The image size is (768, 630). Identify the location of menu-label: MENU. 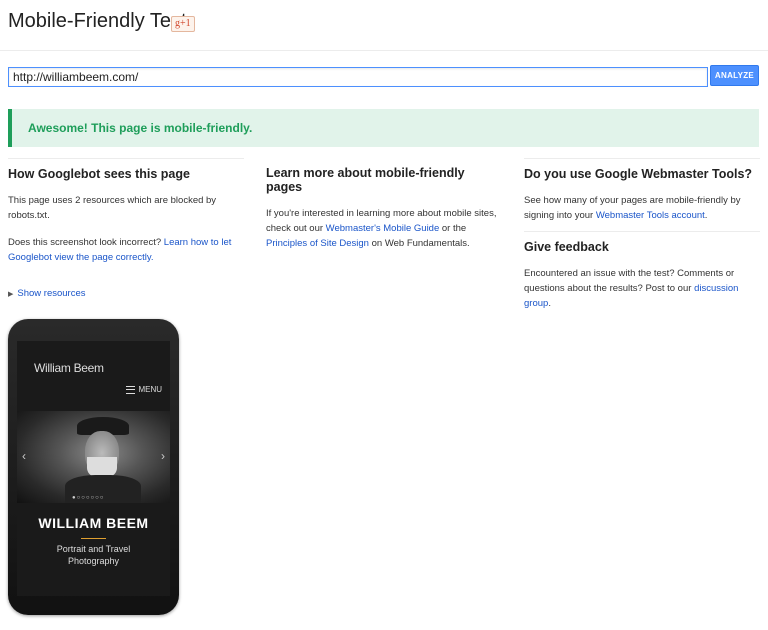
(150, 389).